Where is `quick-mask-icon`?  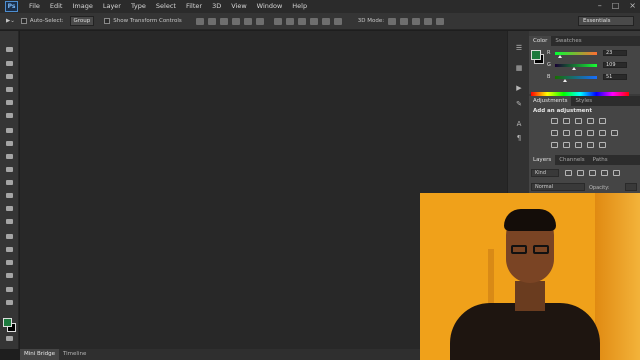 quick-mask-icon is located at coordinates (9, 338).